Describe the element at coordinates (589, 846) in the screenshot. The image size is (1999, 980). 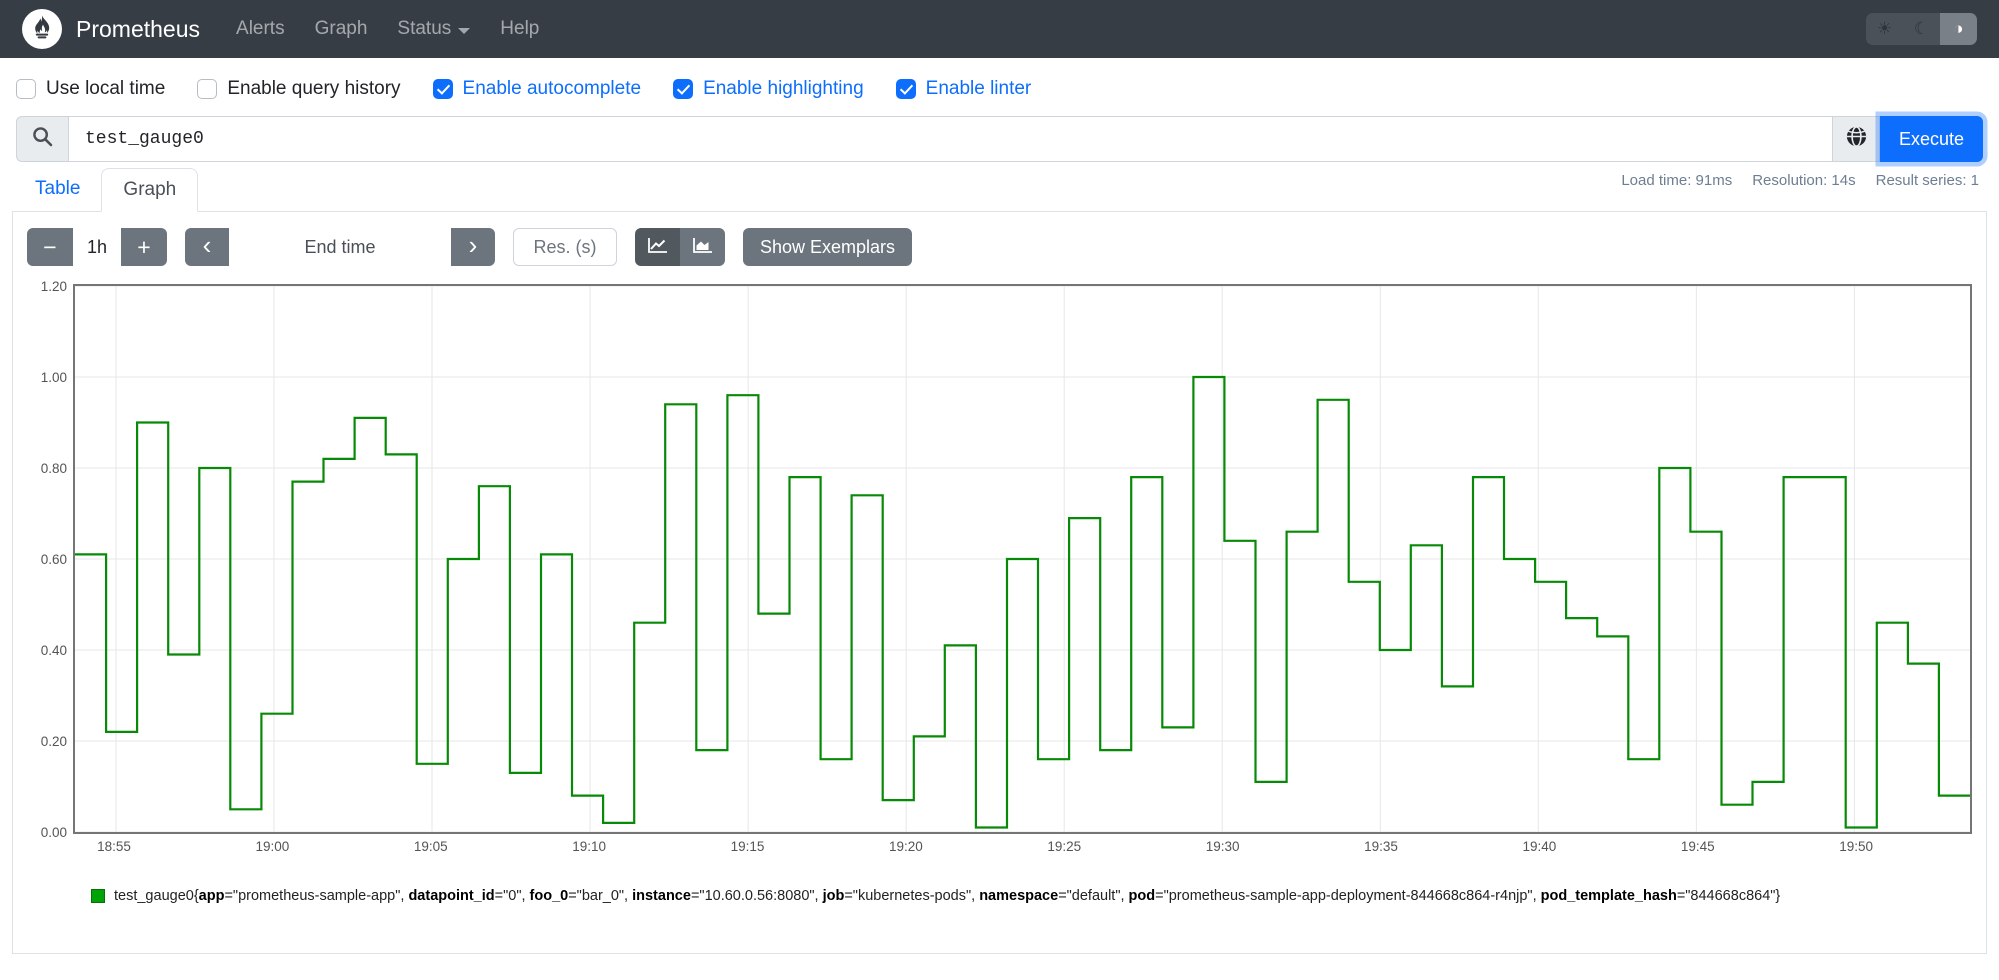
I see `x-tick-label: 19:10` at that location.